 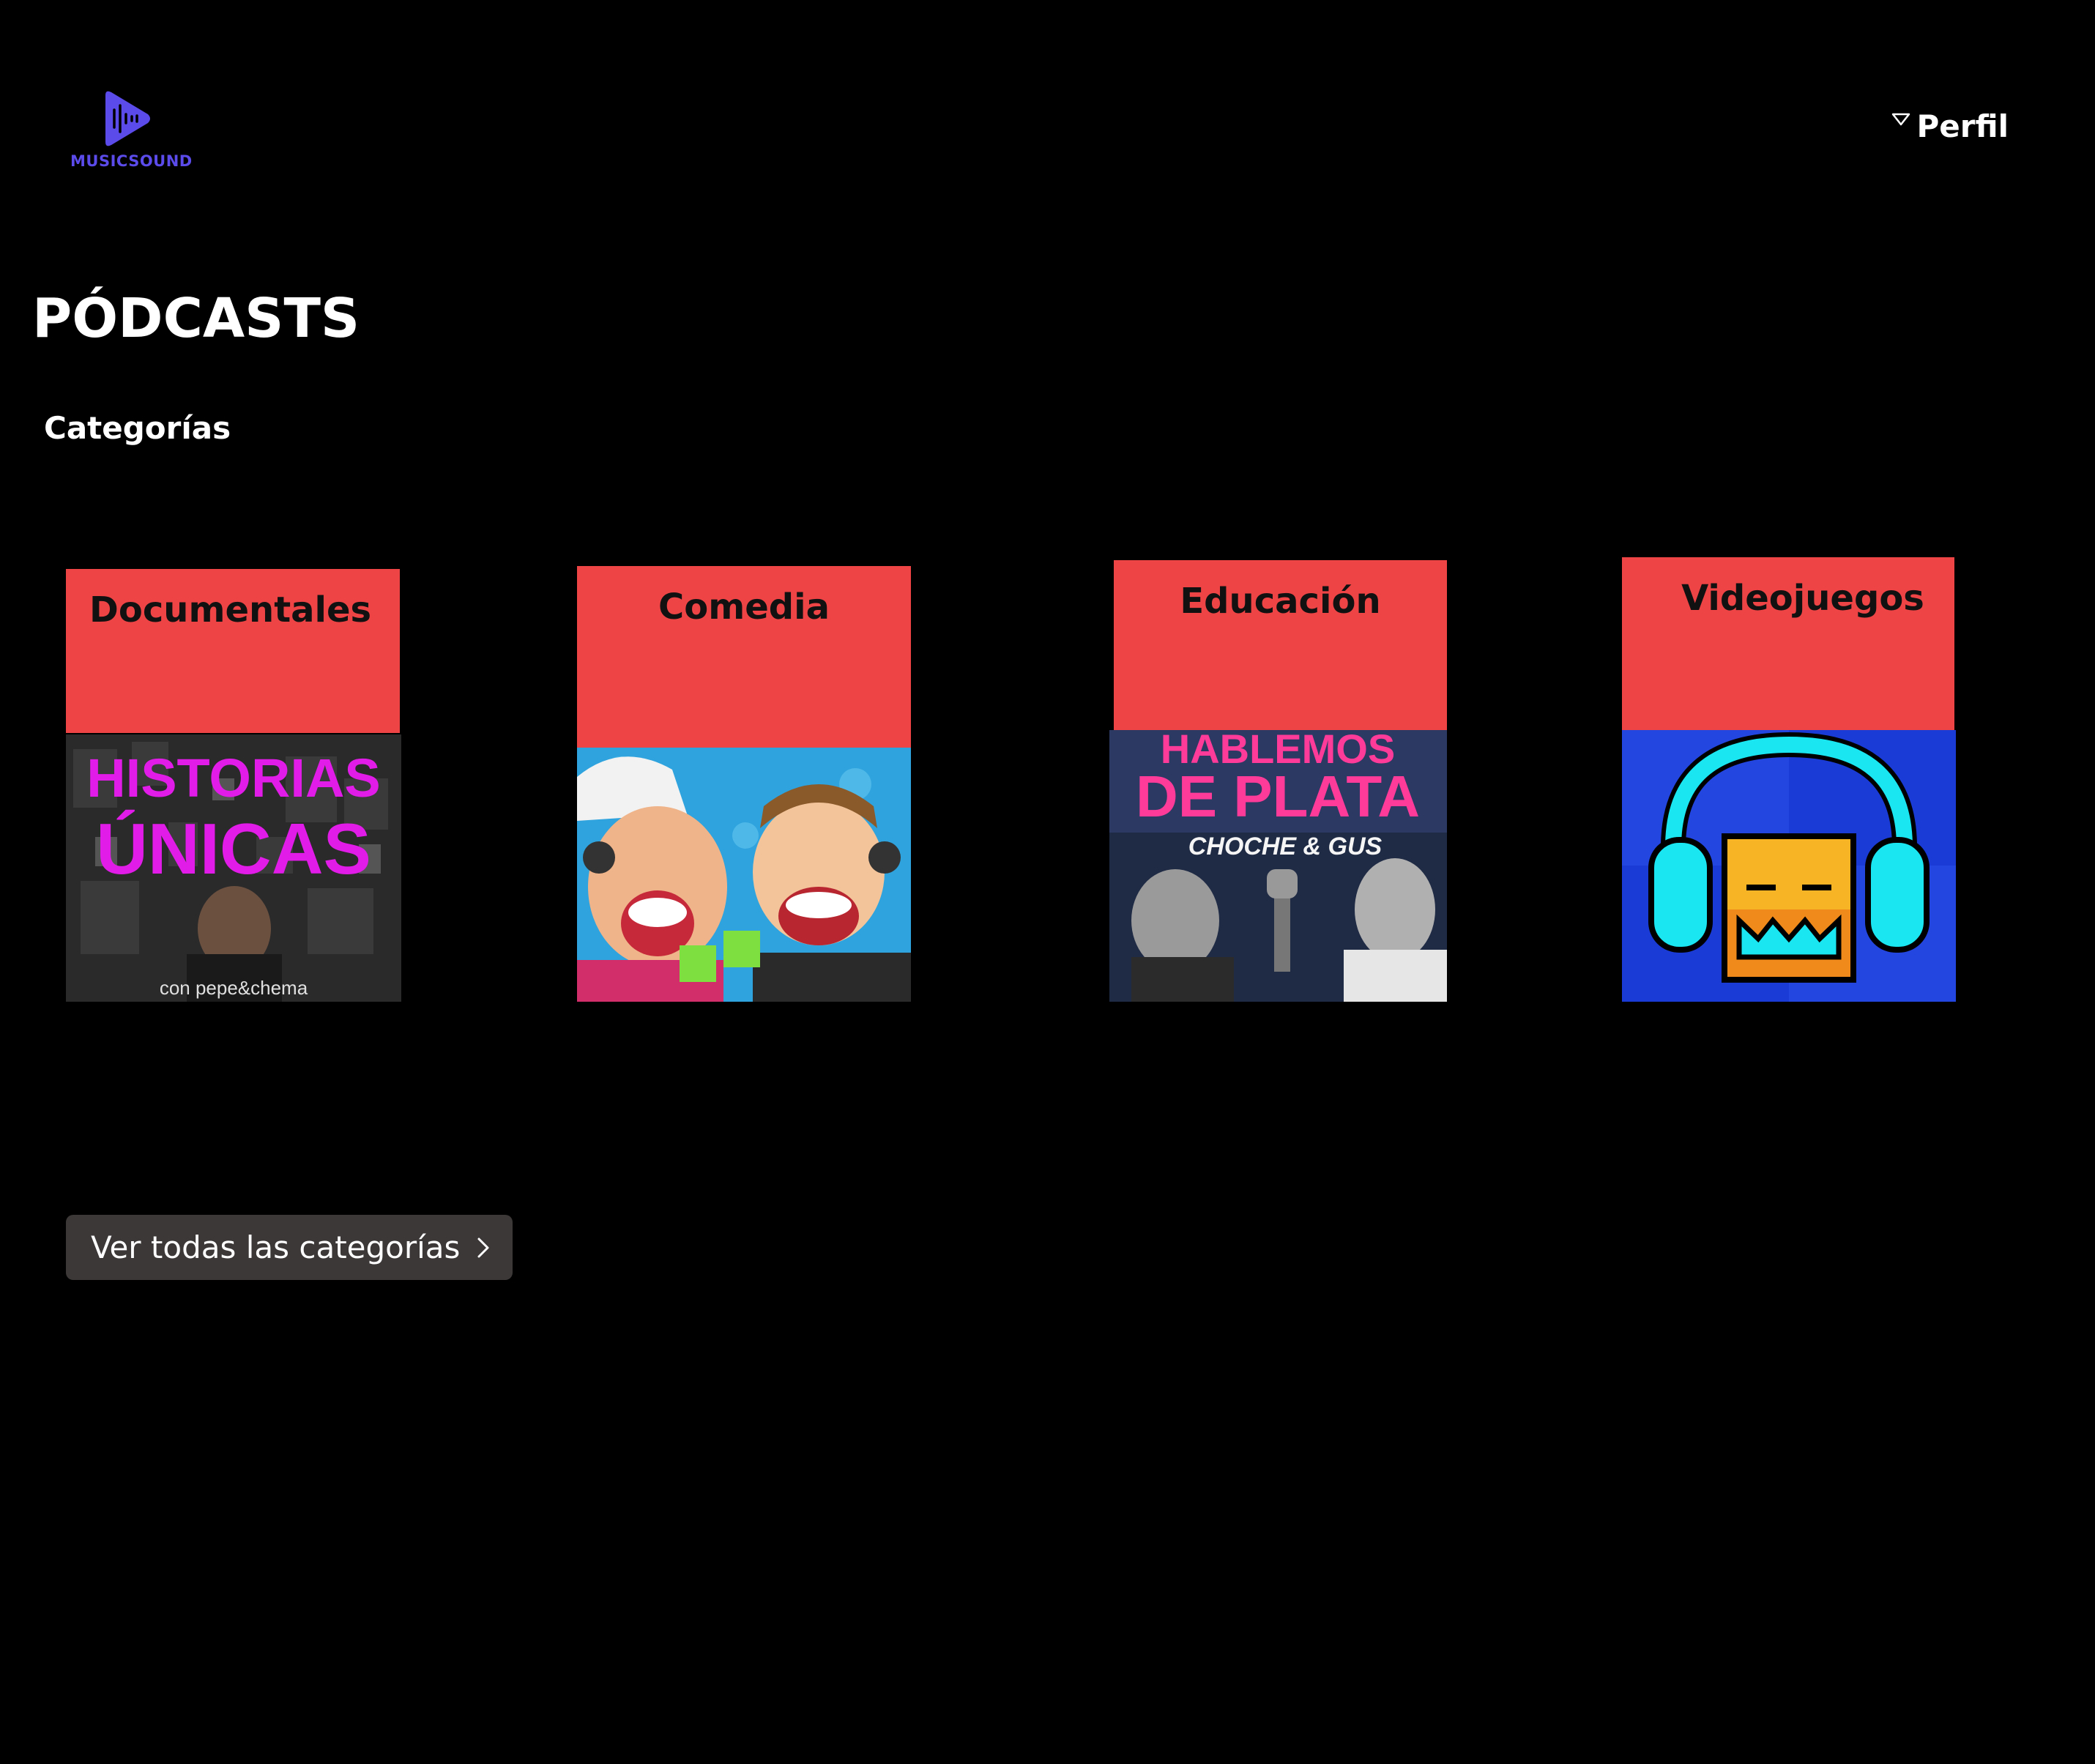 What do you see at coordinates (1962, 126) in the screenshot?
I see `profile-label: Perfil` at bounding box center [1962, 126].